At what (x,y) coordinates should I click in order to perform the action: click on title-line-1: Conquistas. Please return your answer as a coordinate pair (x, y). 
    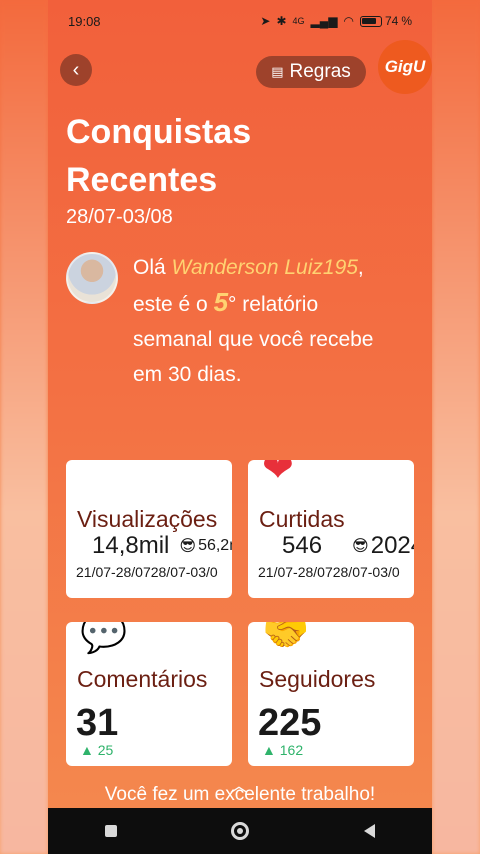
    Looking at the image, I should click on (159, 132).